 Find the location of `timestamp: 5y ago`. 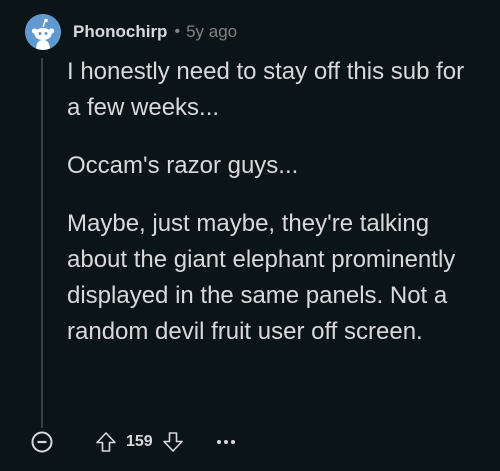

timestamp: 5y ago is located at coordinates (211, 32).